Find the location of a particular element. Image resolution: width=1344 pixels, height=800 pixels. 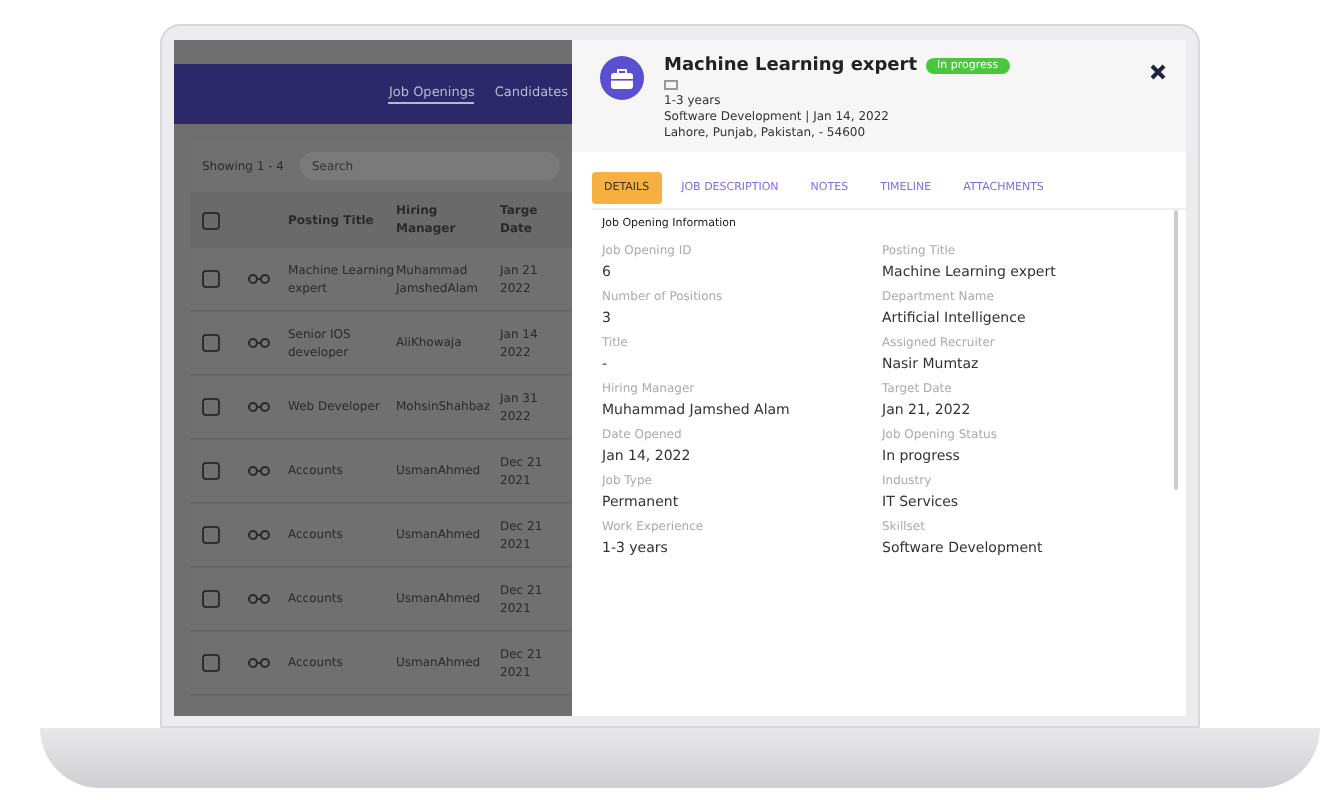

job-title: Machine Learning expert is located at coordinates (791, 66).